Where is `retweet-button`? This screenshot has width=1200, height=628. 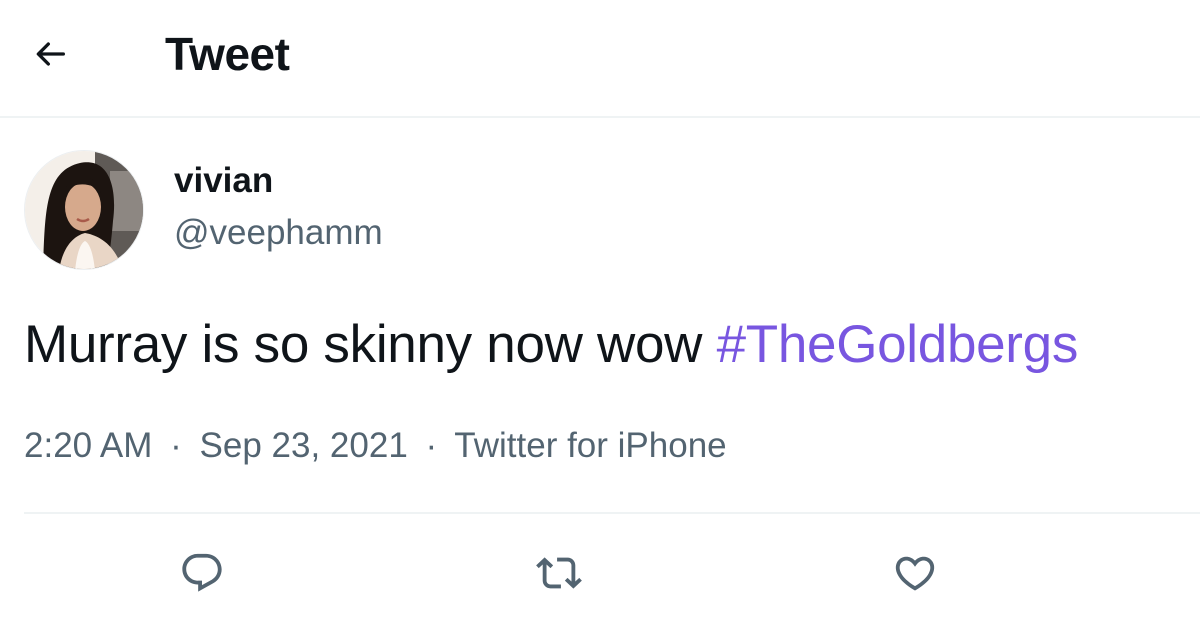 retweet-button is located at coordinates (559, 573).